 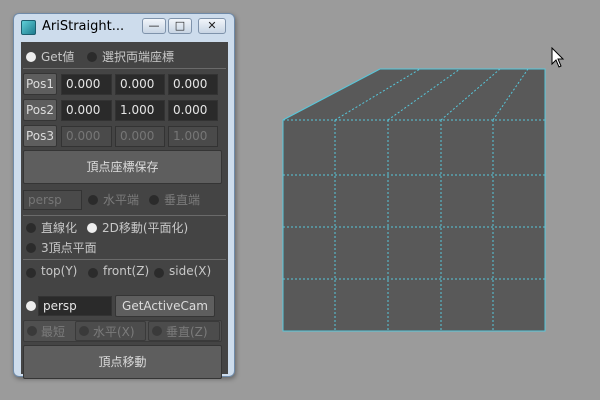 I want to click on move-vertex-button: 頂点移動, so click(x=122, y=362).